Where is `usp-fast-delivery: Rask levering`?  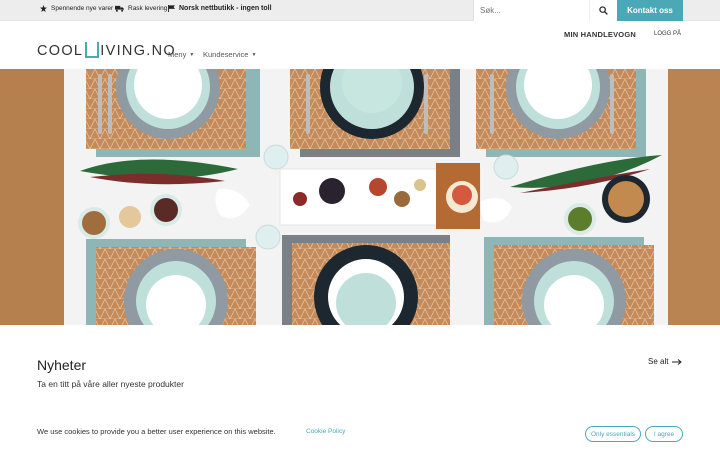 usp-fast-delivery: Rask levering is located at coordinates (141, 8).